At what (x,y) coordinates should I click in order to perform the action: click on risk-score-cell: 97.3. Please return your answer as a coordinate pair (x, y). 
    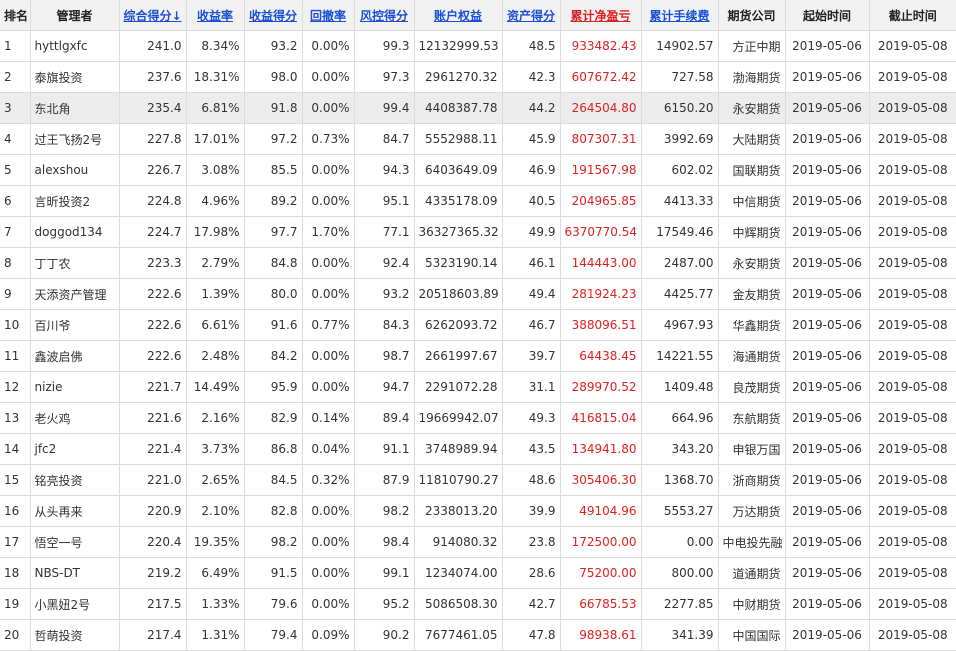
    Looking at the image, I should click on (384, 77).